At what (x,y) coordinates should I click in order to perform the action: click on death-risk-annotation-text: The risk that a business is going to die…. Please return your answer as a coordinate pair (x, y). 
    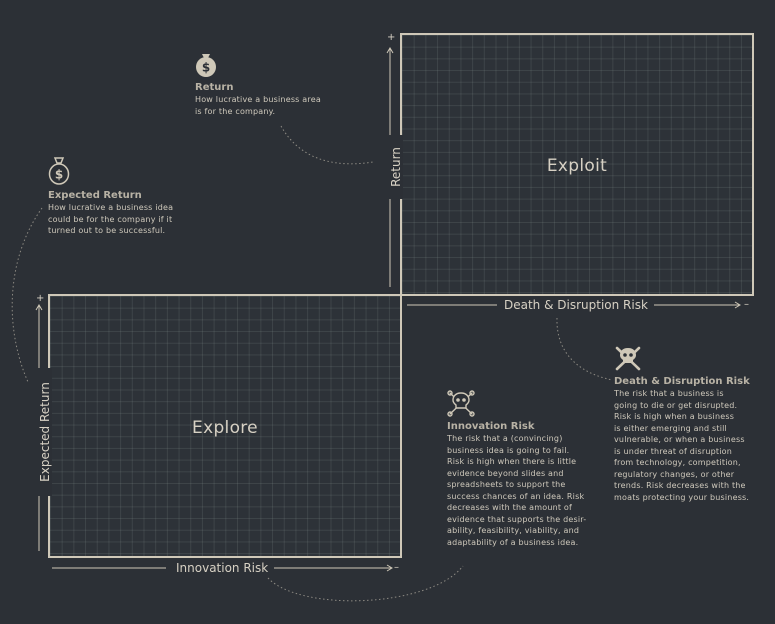
    Looking at the image, I should click on (682, 445).